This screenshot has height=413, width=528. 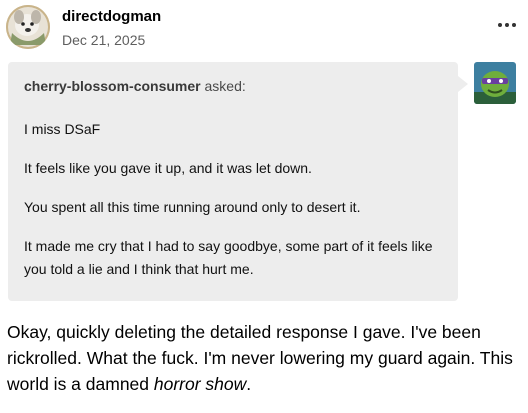 I want to click on answer-end: ., so click(x=249, y=384).